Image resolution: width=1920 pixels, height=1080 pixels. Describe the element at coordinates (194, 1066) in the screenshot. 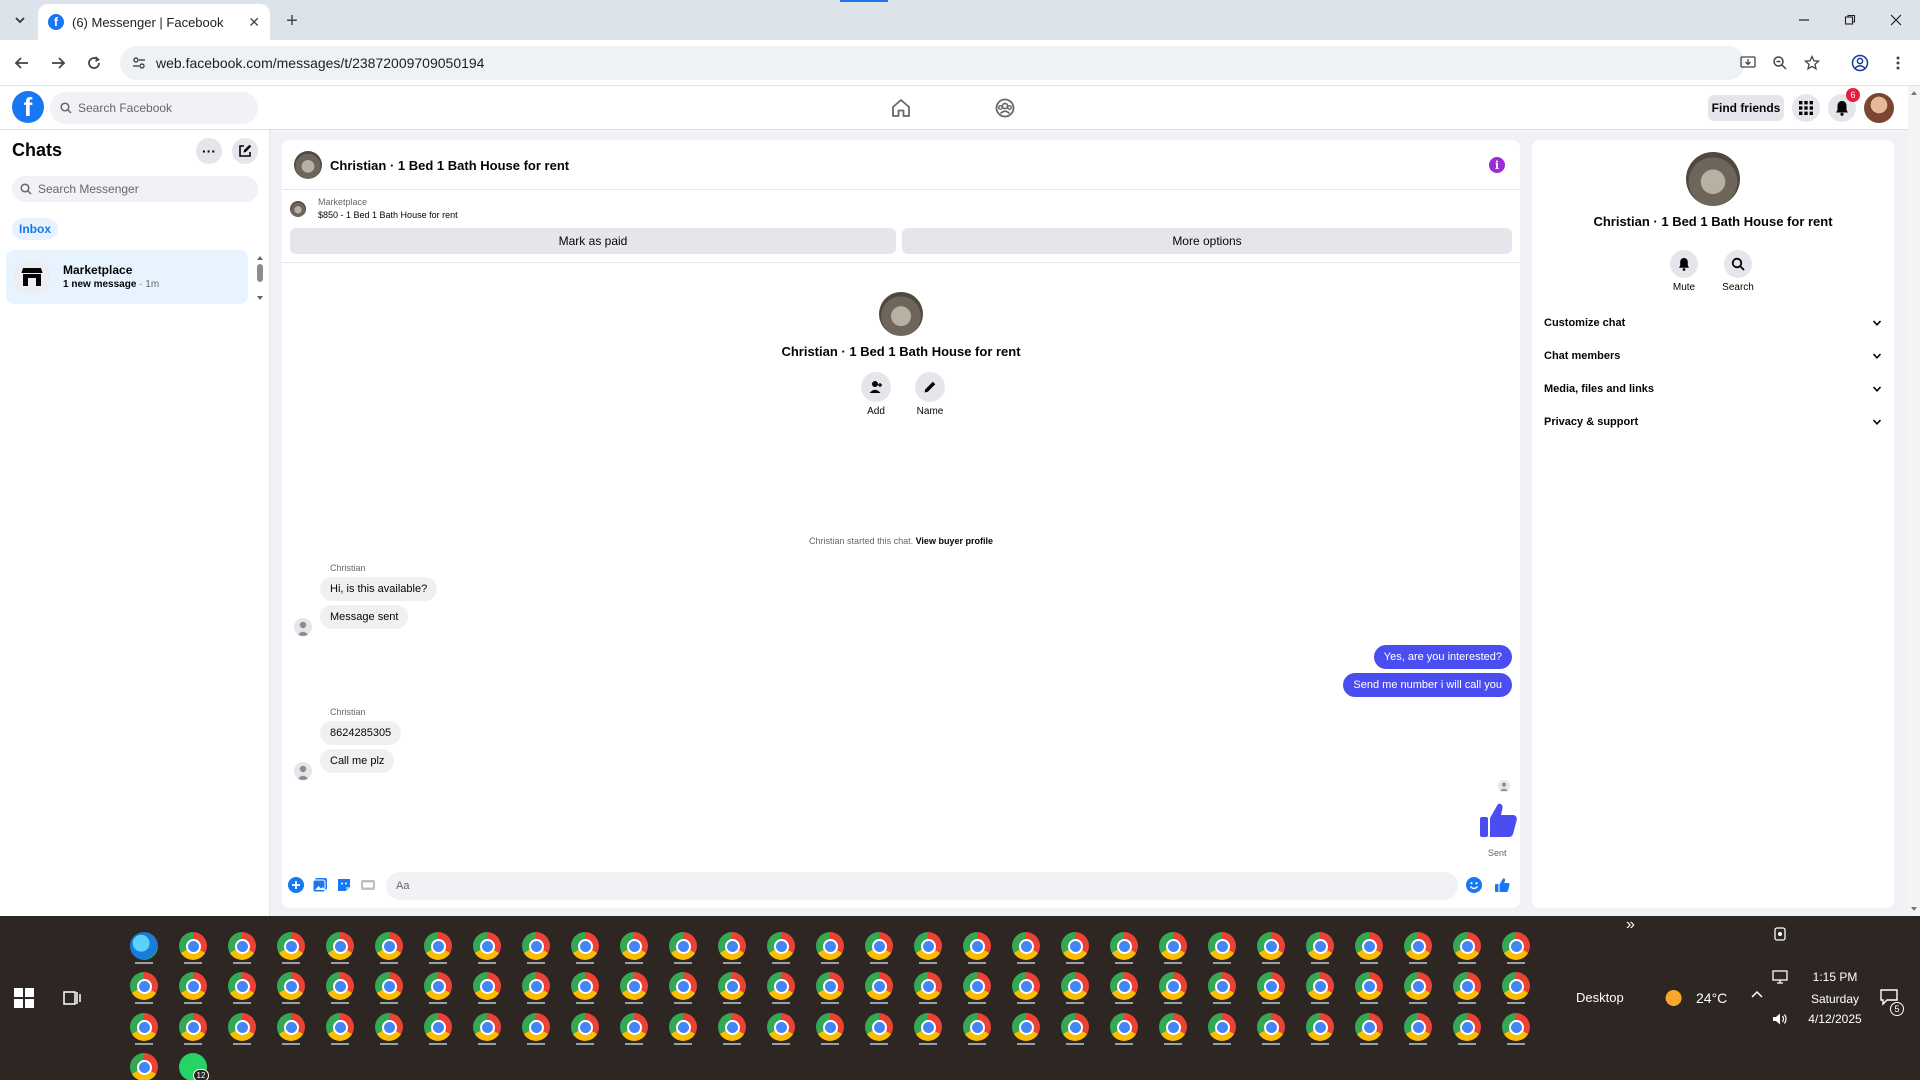

I see `whatsapp-icon: 12` at that location.